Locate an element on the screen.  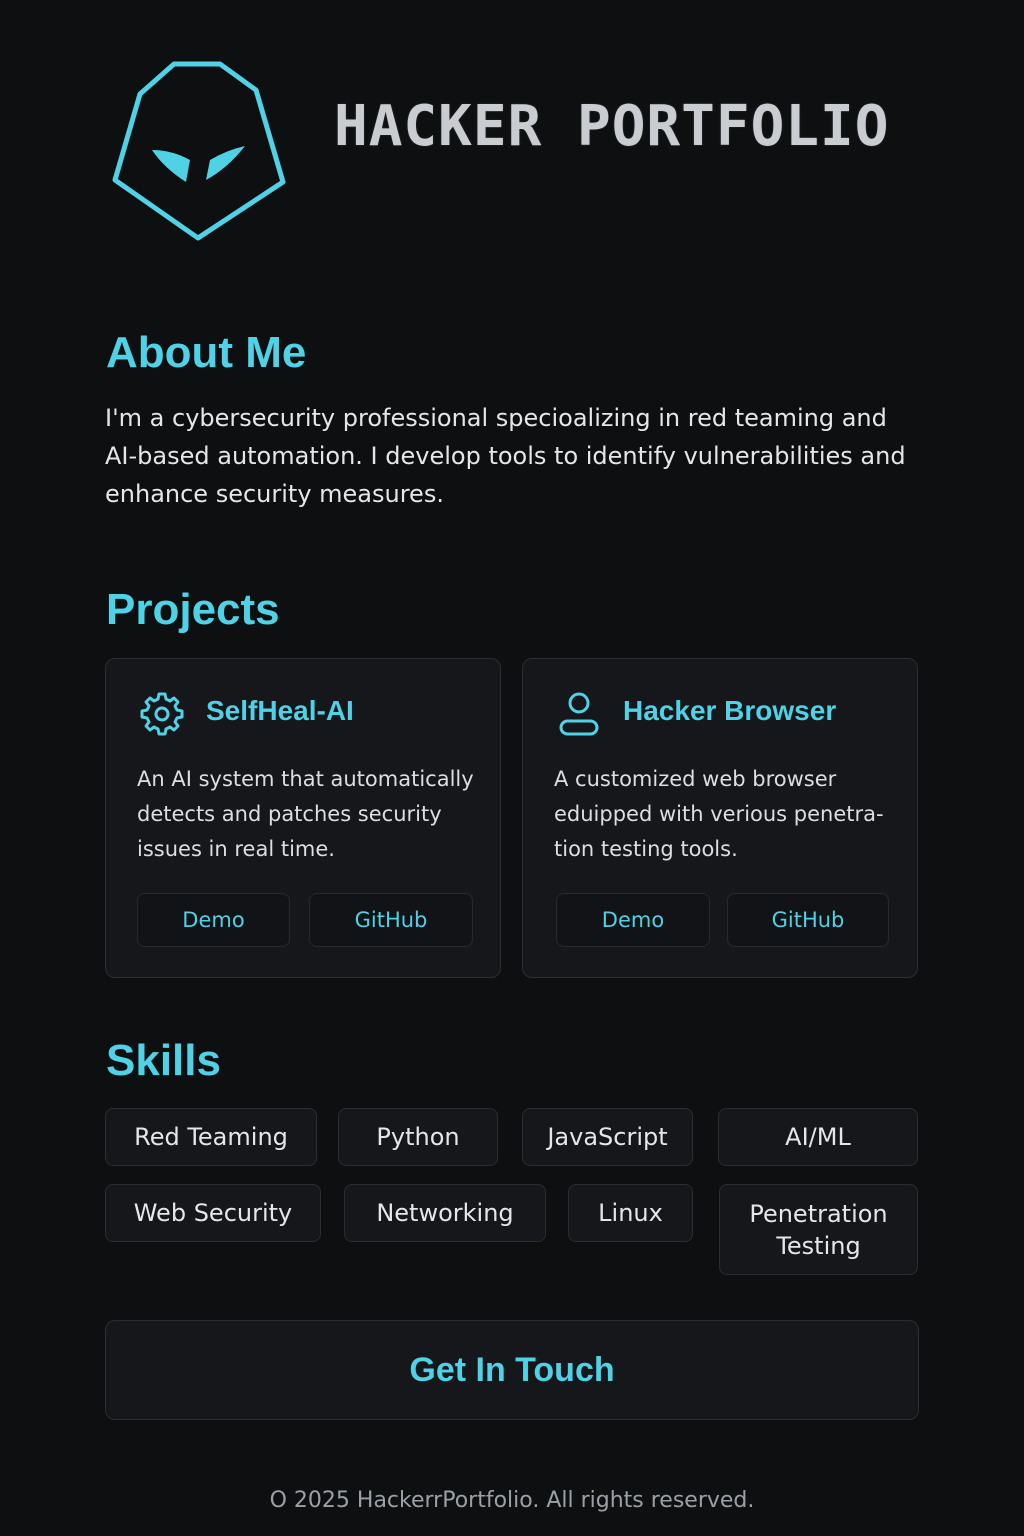
skill-chip-ai-ml: AI/ML is located at coordinates (818, 1137).